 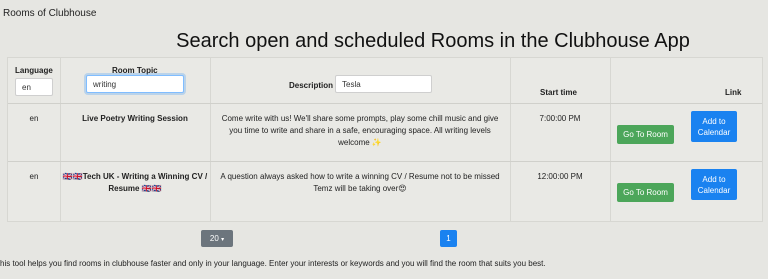 I want to click on brand-title: Rooms of Clubhouse, so click(x=50, y=13).